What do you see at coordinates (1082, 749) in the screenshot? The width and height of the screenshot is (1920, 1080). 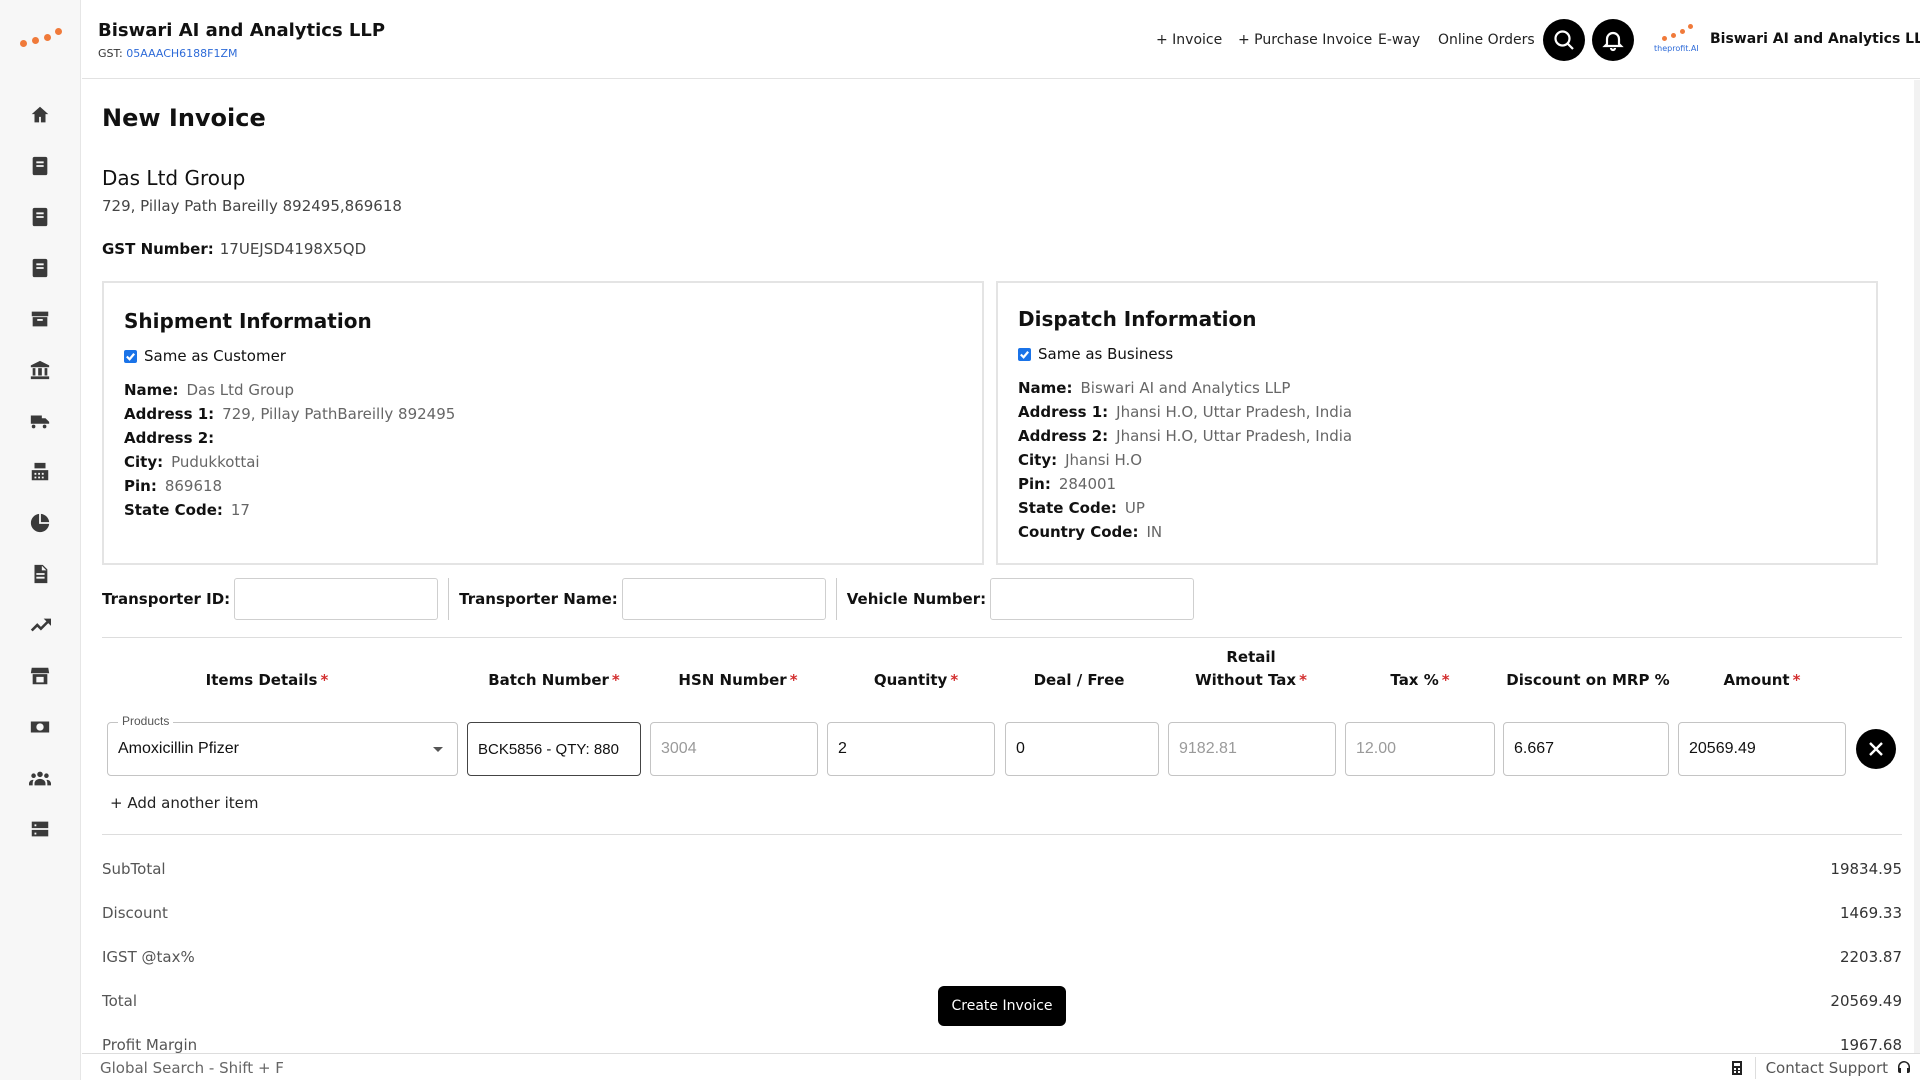 I see `deal-free-input: 0` at bounding box center [1082, 749].